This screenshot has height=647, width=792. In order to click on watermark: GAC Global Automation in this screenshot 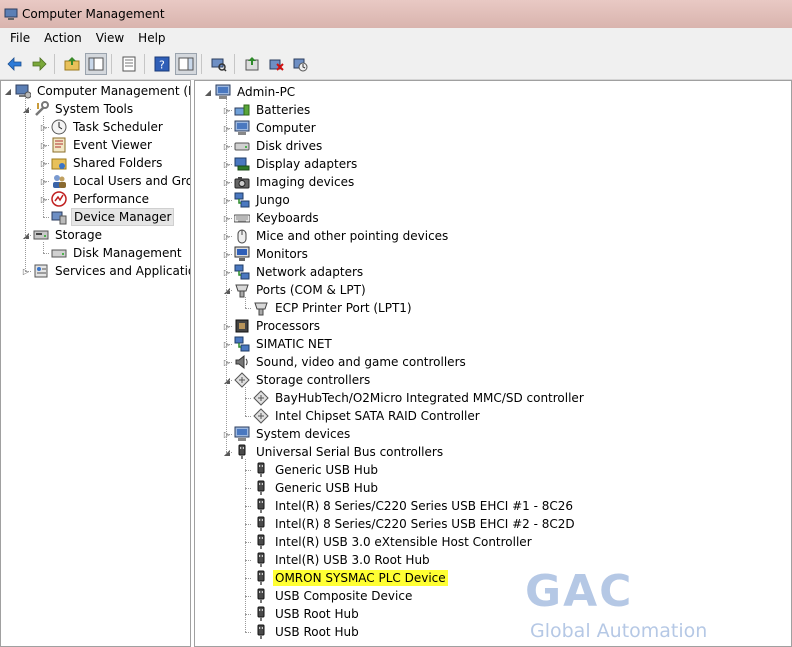, I will do `click(635, 606)`.